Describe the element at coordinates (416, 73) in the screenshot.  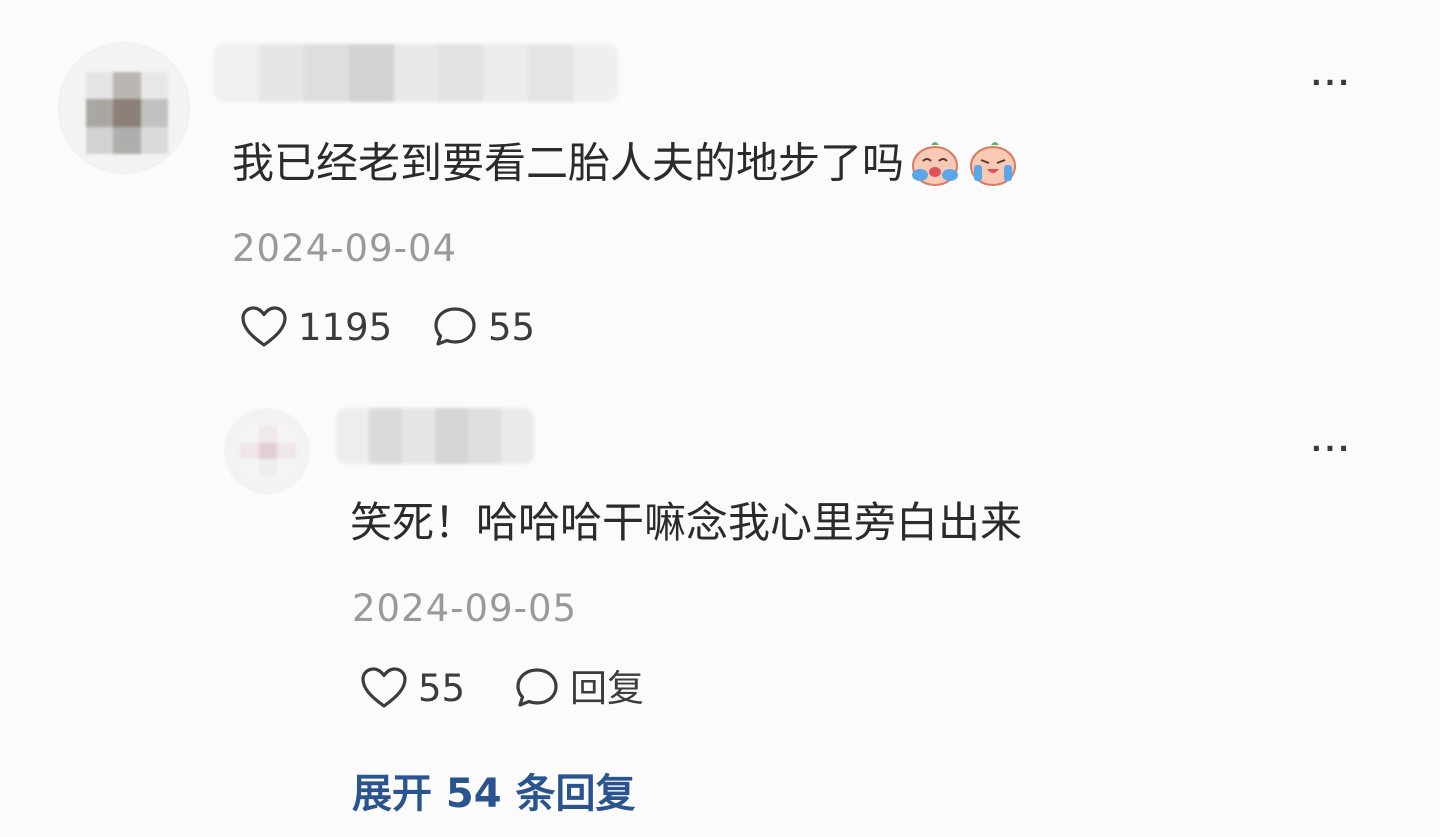
I see `username-blurred` at that location.